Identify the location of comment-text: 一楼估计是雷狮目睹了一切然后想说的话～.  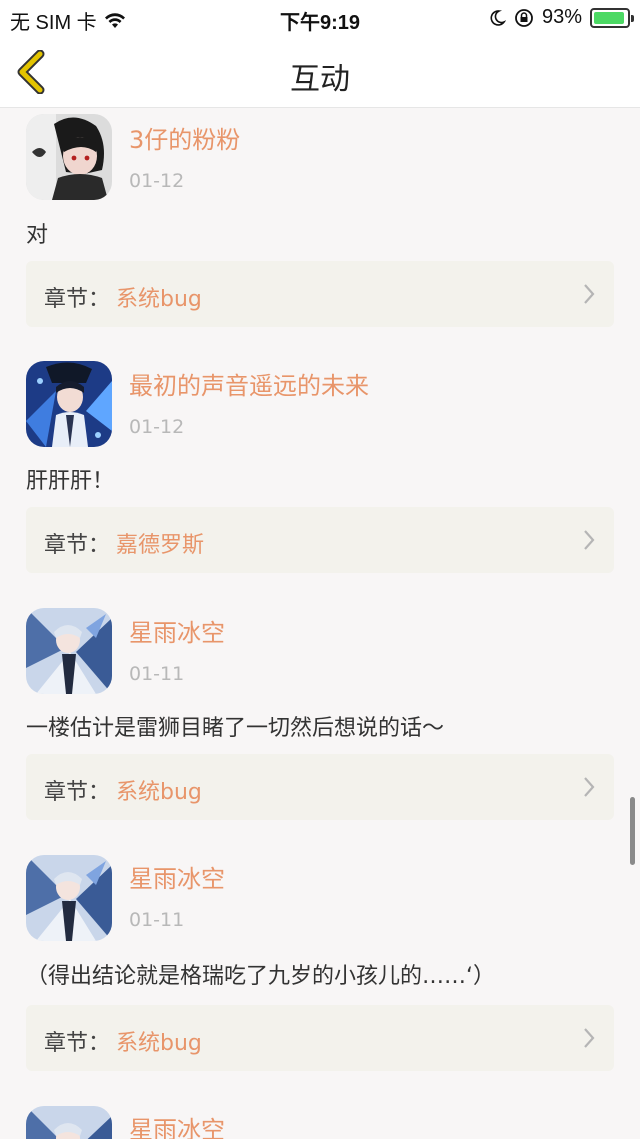
(235, 728).